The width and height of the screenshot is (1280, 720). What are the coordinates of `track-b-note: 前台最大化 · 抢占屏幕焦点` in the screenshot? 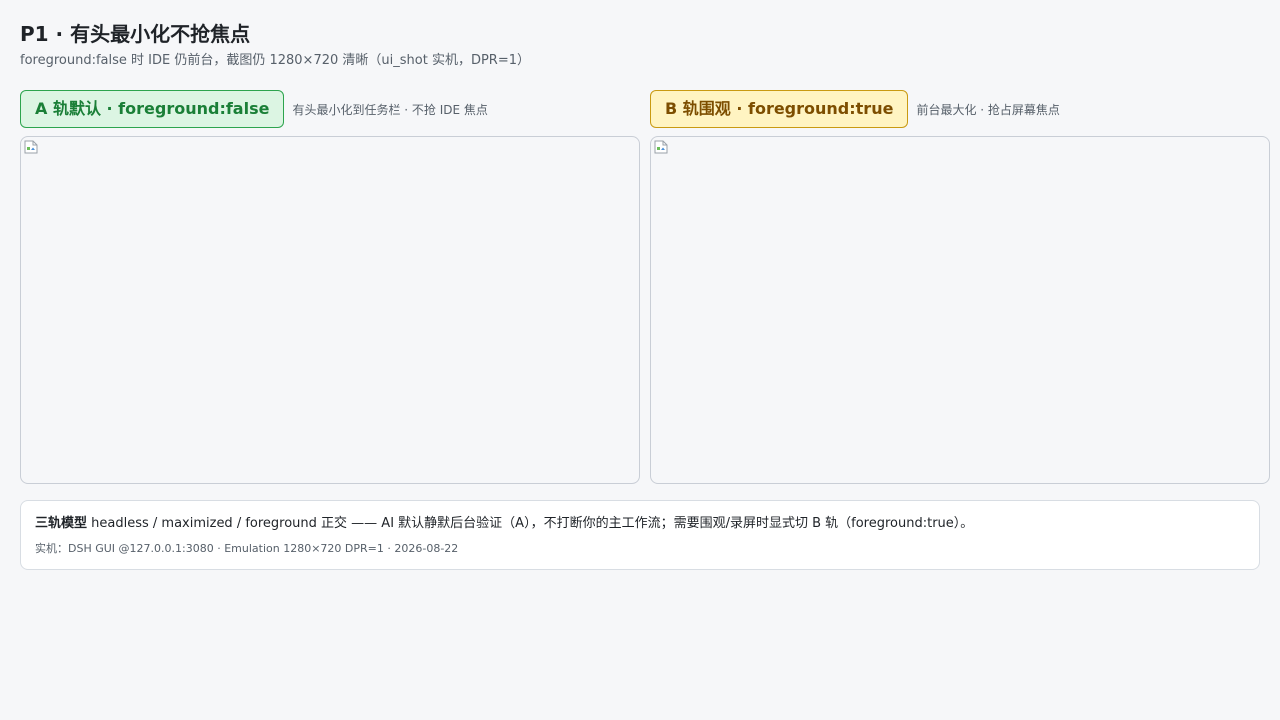 It's located at (988, 109).